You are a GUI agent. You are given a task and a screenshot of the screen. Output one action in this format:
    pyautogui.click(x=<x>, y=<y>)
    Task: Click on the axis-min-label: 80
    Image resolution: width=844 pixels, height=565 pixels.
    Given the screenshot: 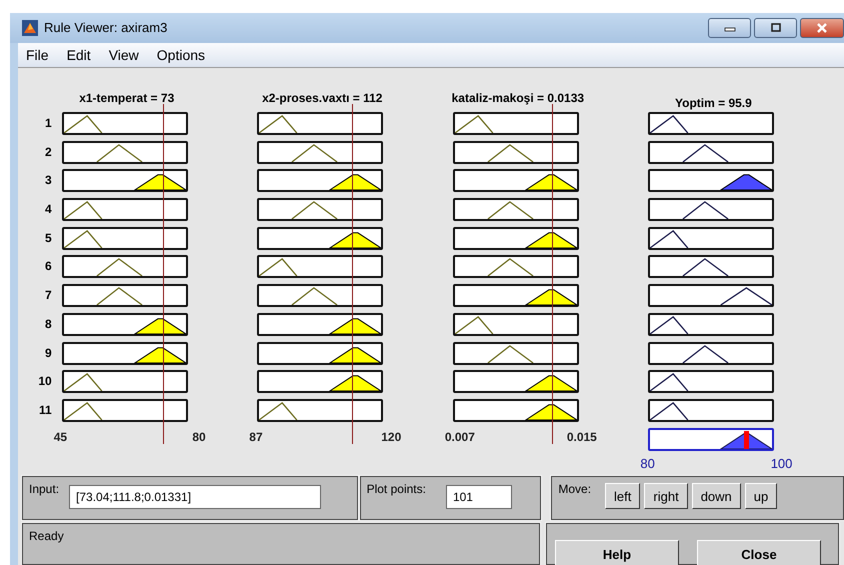 What is the action you would take?
    pyautogui.click(x=647, y=464)
    